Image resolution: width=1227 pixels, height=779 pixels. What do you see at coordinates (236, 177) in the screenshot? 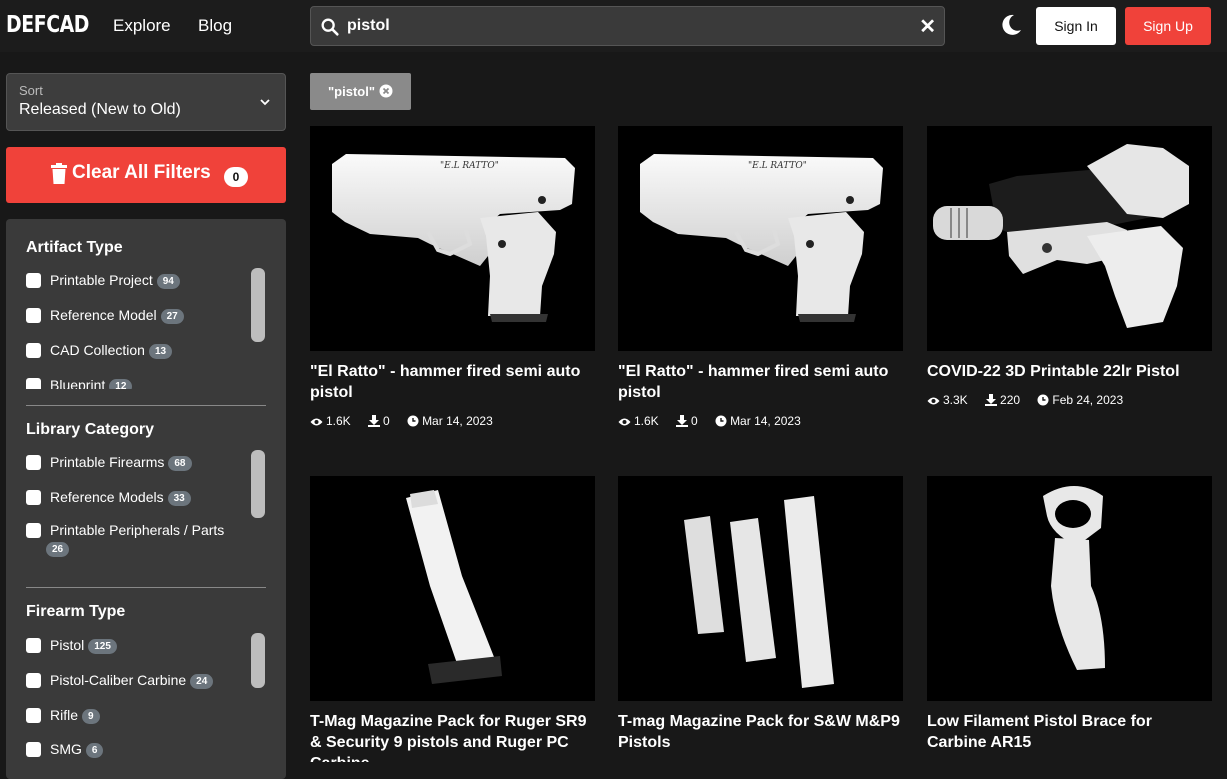
I see `filter-count-badge: 0` at bounding box center [236, 177].